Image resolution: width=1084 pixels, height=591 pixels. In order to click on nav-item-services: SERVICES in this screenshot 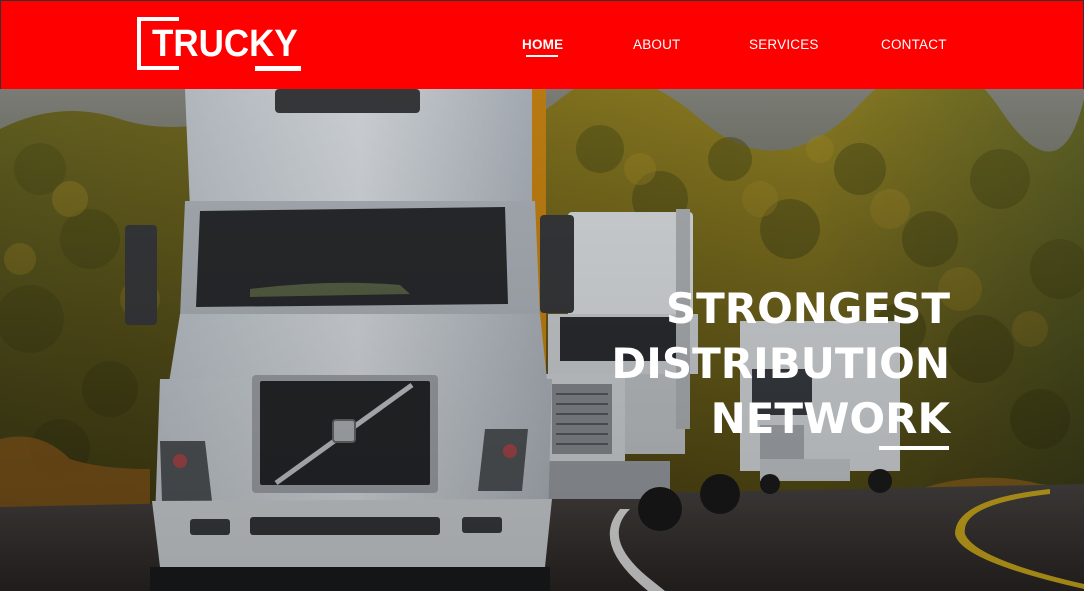, I will do `click(784, 44)`.